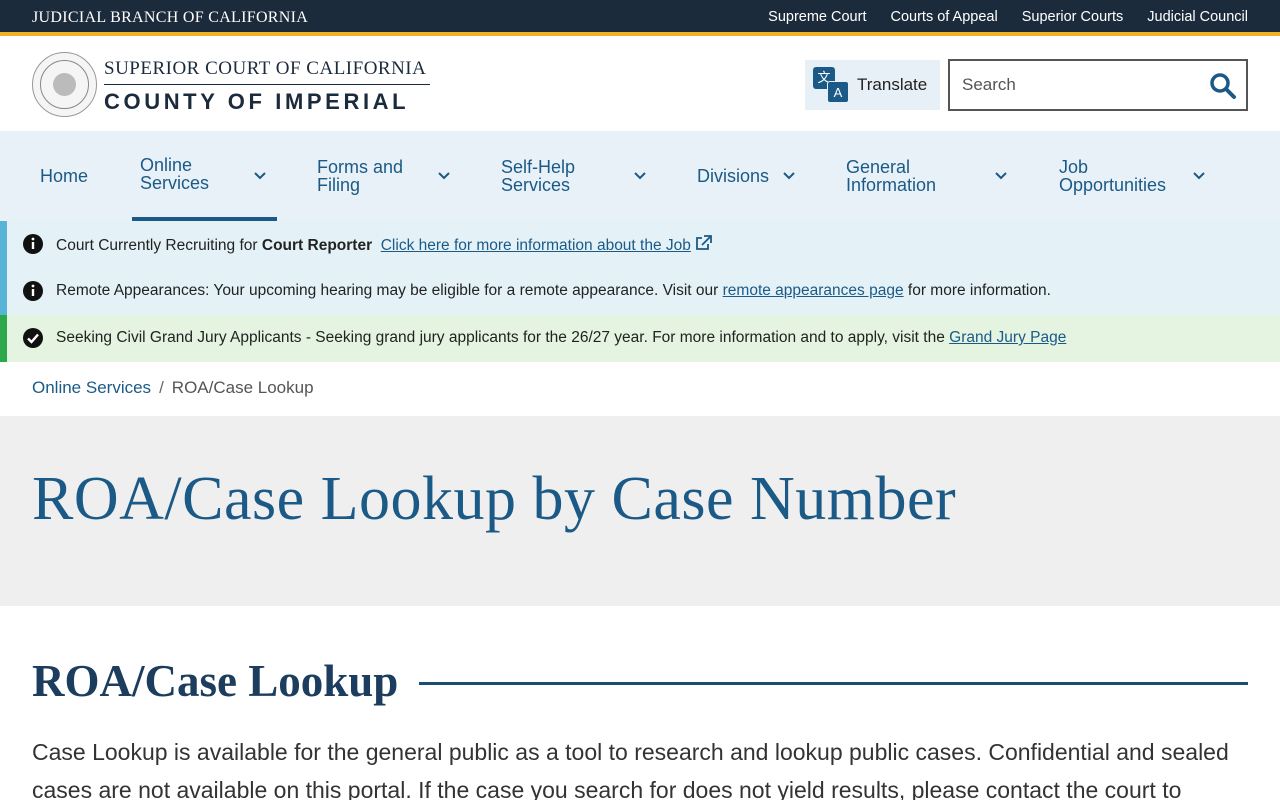 The width and height of the screenshot is (1280, 800). I want to click on check-circle-icon, so click(33, 338).